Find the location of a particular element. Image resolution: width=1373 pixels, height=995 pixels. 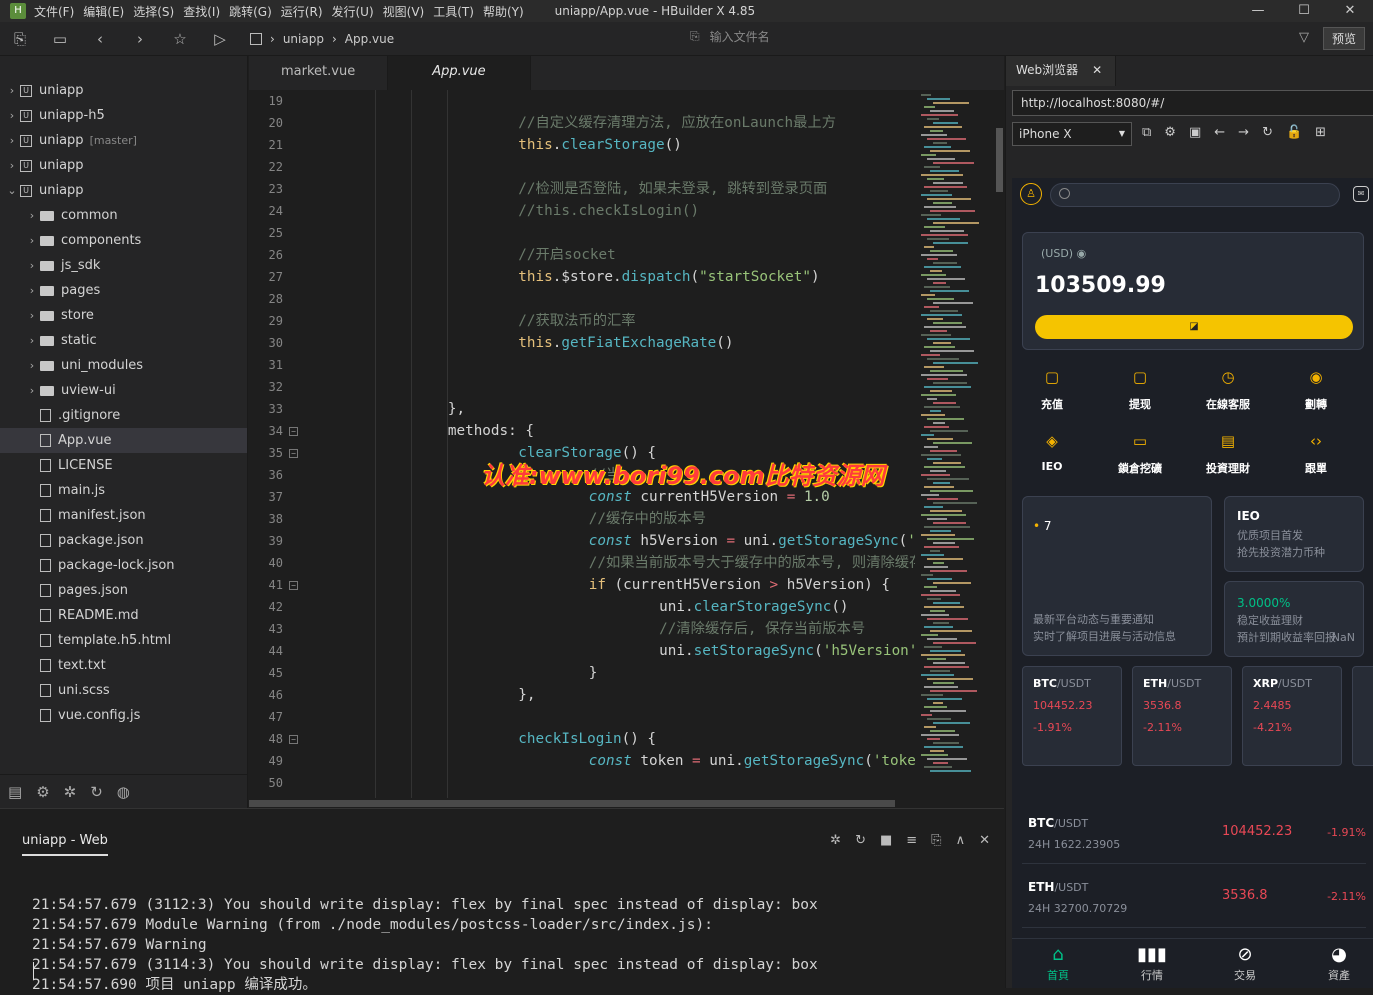

refresh-icon: ↻ is located at coordinates (1267, 132).